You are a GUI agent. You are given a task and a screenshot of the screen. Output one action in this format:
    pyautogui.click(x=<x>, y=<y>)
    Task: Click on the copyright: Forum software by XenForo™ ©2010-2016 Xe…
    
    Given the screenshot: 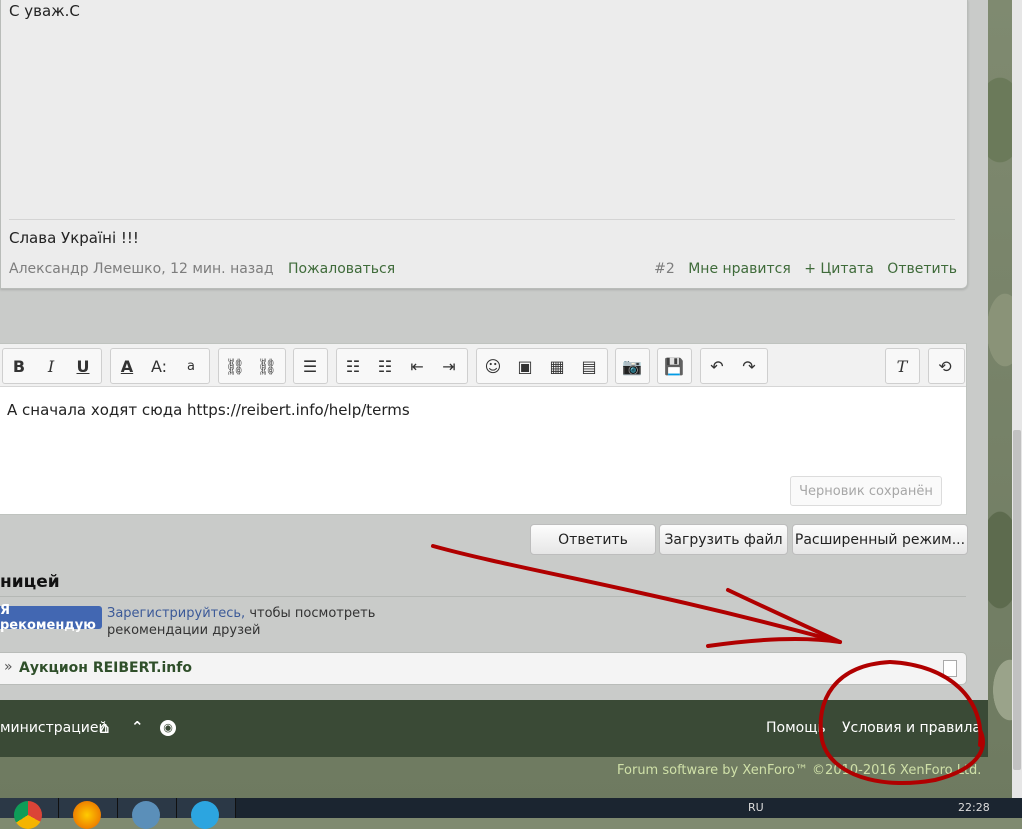 What is the action you would take?
    pyautogui.click(x=799, y=770)
    